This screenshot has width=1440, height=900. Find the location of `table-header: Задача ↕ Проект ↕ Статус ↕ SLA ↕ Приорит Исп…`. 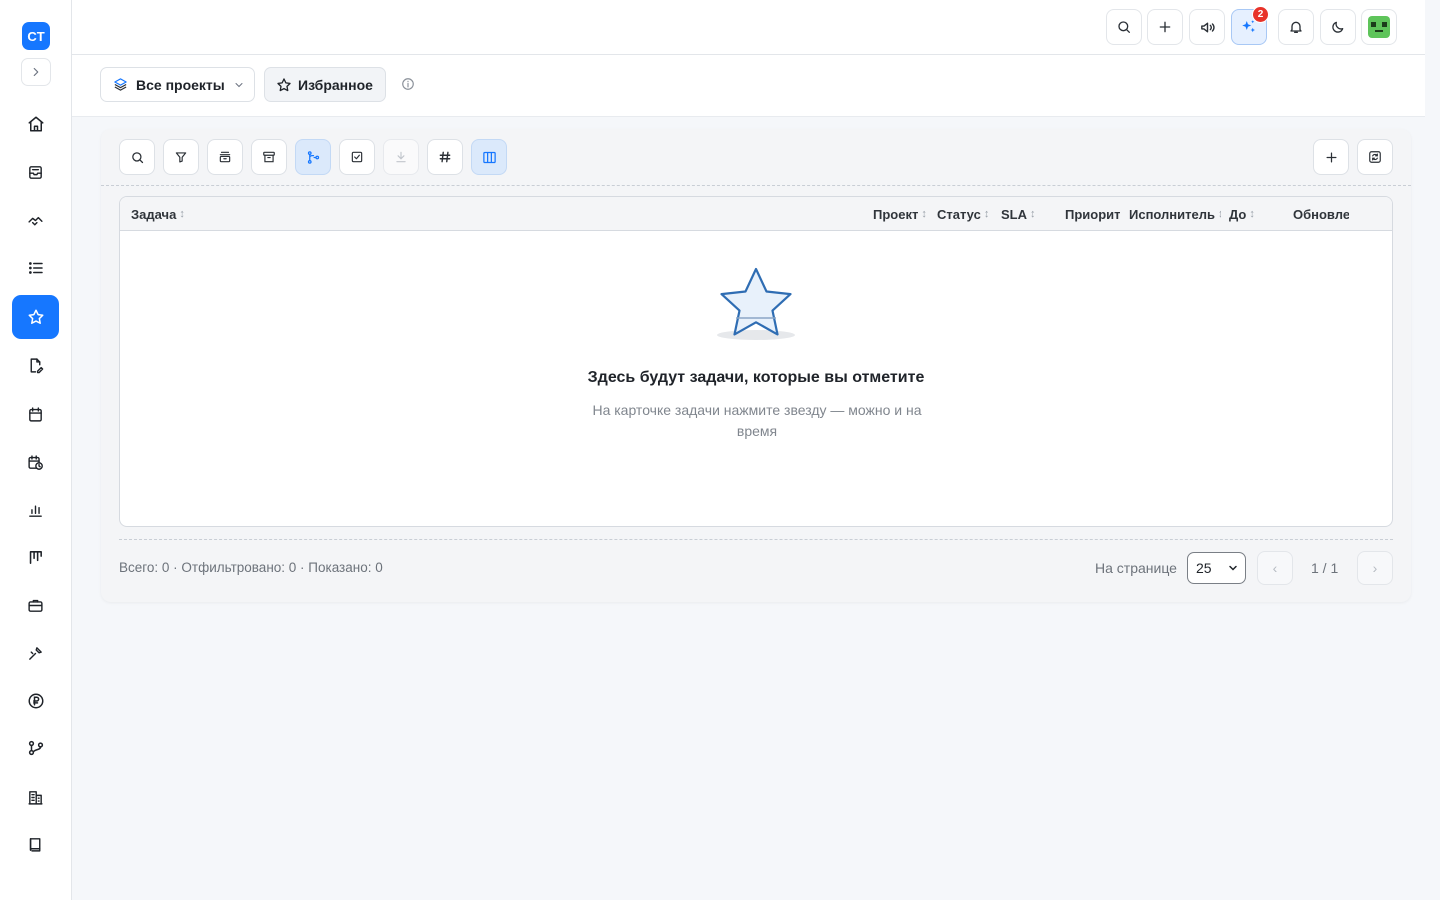

table-header: Задача ↕ Проект ↕ Статус ↕ SLA ↕ Приорит Исп… is located at coordinates (756, 214).